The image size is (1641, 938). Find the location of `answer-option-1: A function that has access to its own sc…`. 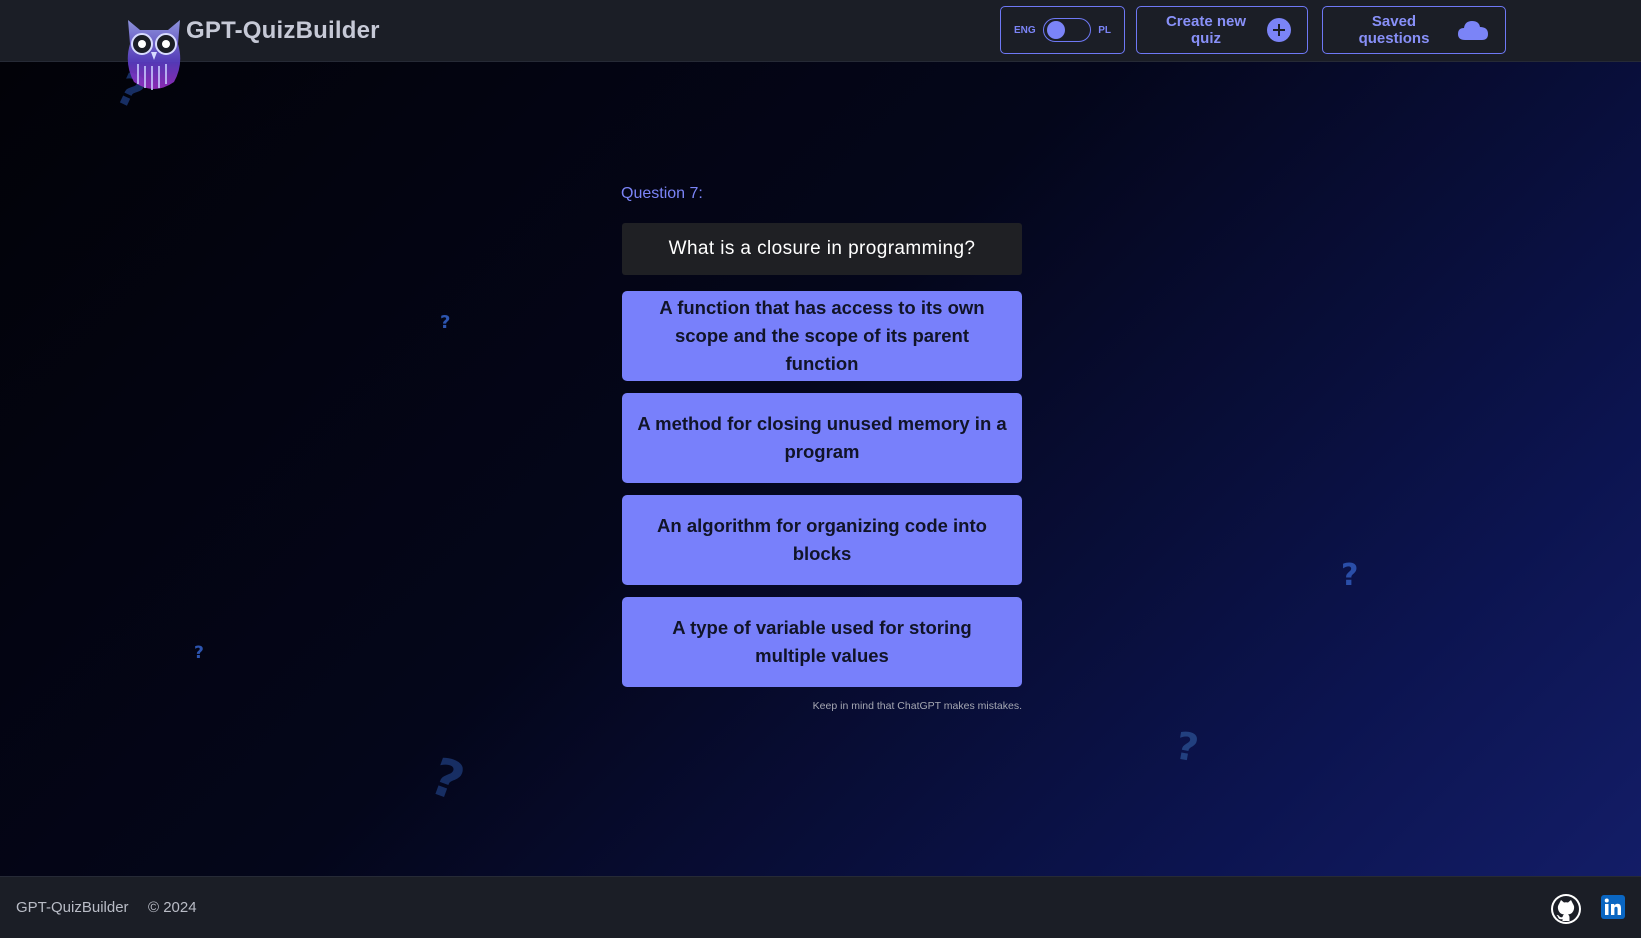

answer-option-1: A function that has access to its own sc… is located at coordinates (822, 336).